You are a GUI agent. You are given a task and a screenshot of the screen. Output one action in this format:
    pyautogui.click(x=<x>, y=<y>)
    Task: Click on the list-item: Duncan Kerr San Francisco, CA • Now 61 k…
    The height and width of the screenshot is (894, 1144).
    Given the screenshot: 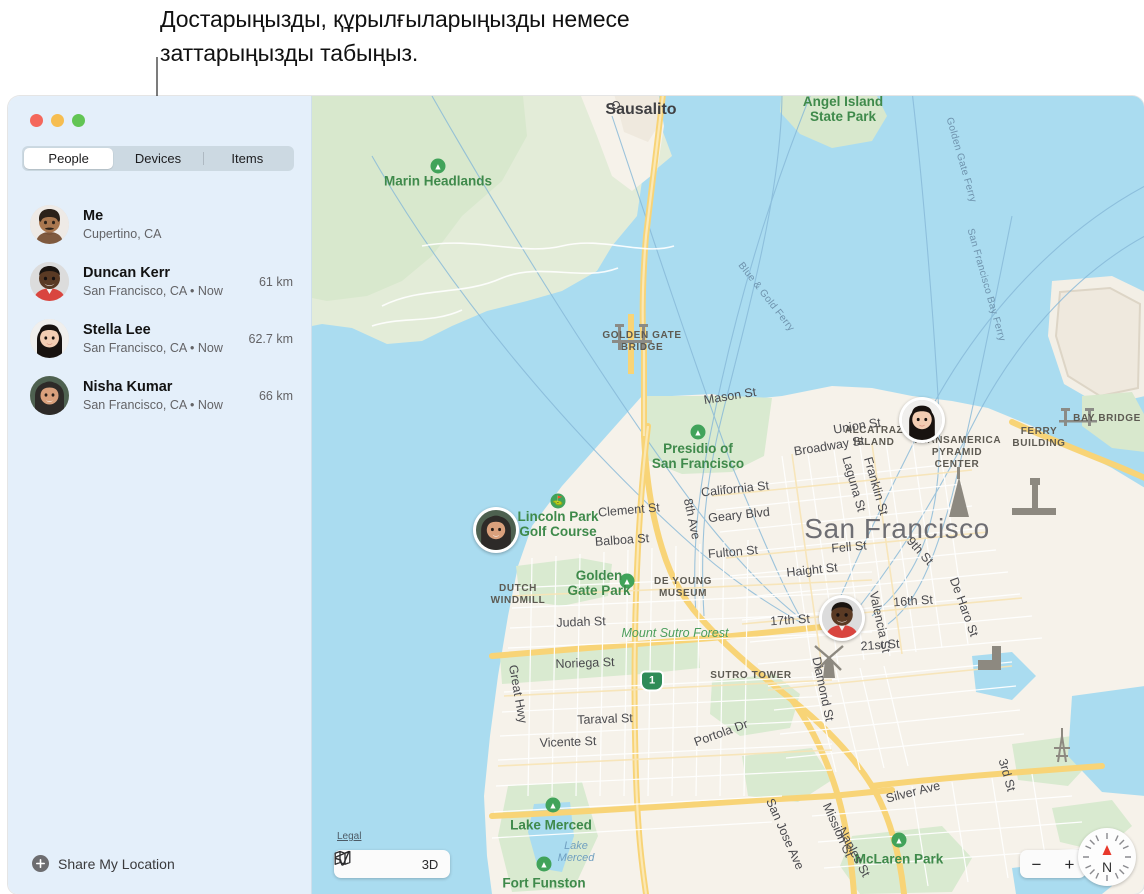 What is the action you would take?
    pyautogui.click(x=159, y=281)
    